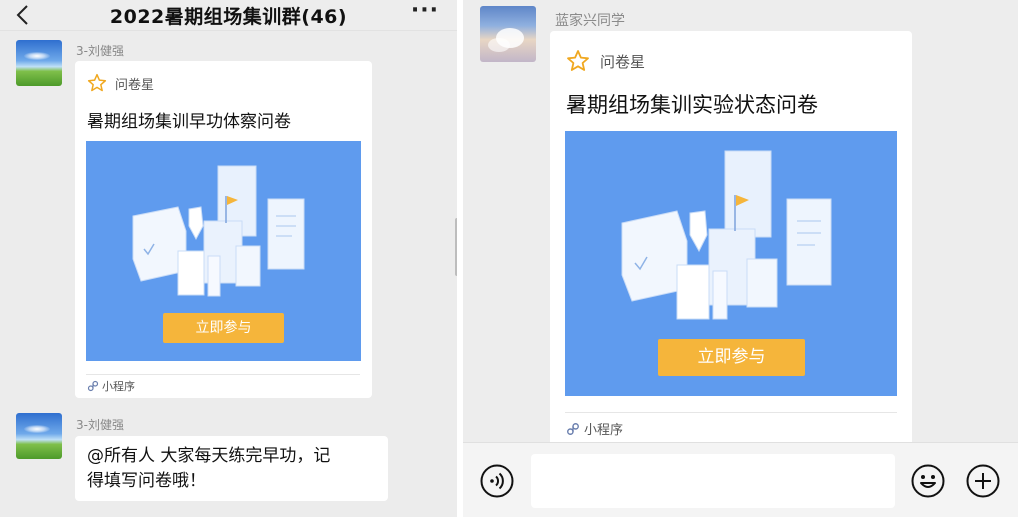 The width and height of the screenshot is (1018, 517). What do you see at coordinates (223, 251) in the screenshot?
I see `survey-banner: 立即参与` at bounding box center [223, 251].